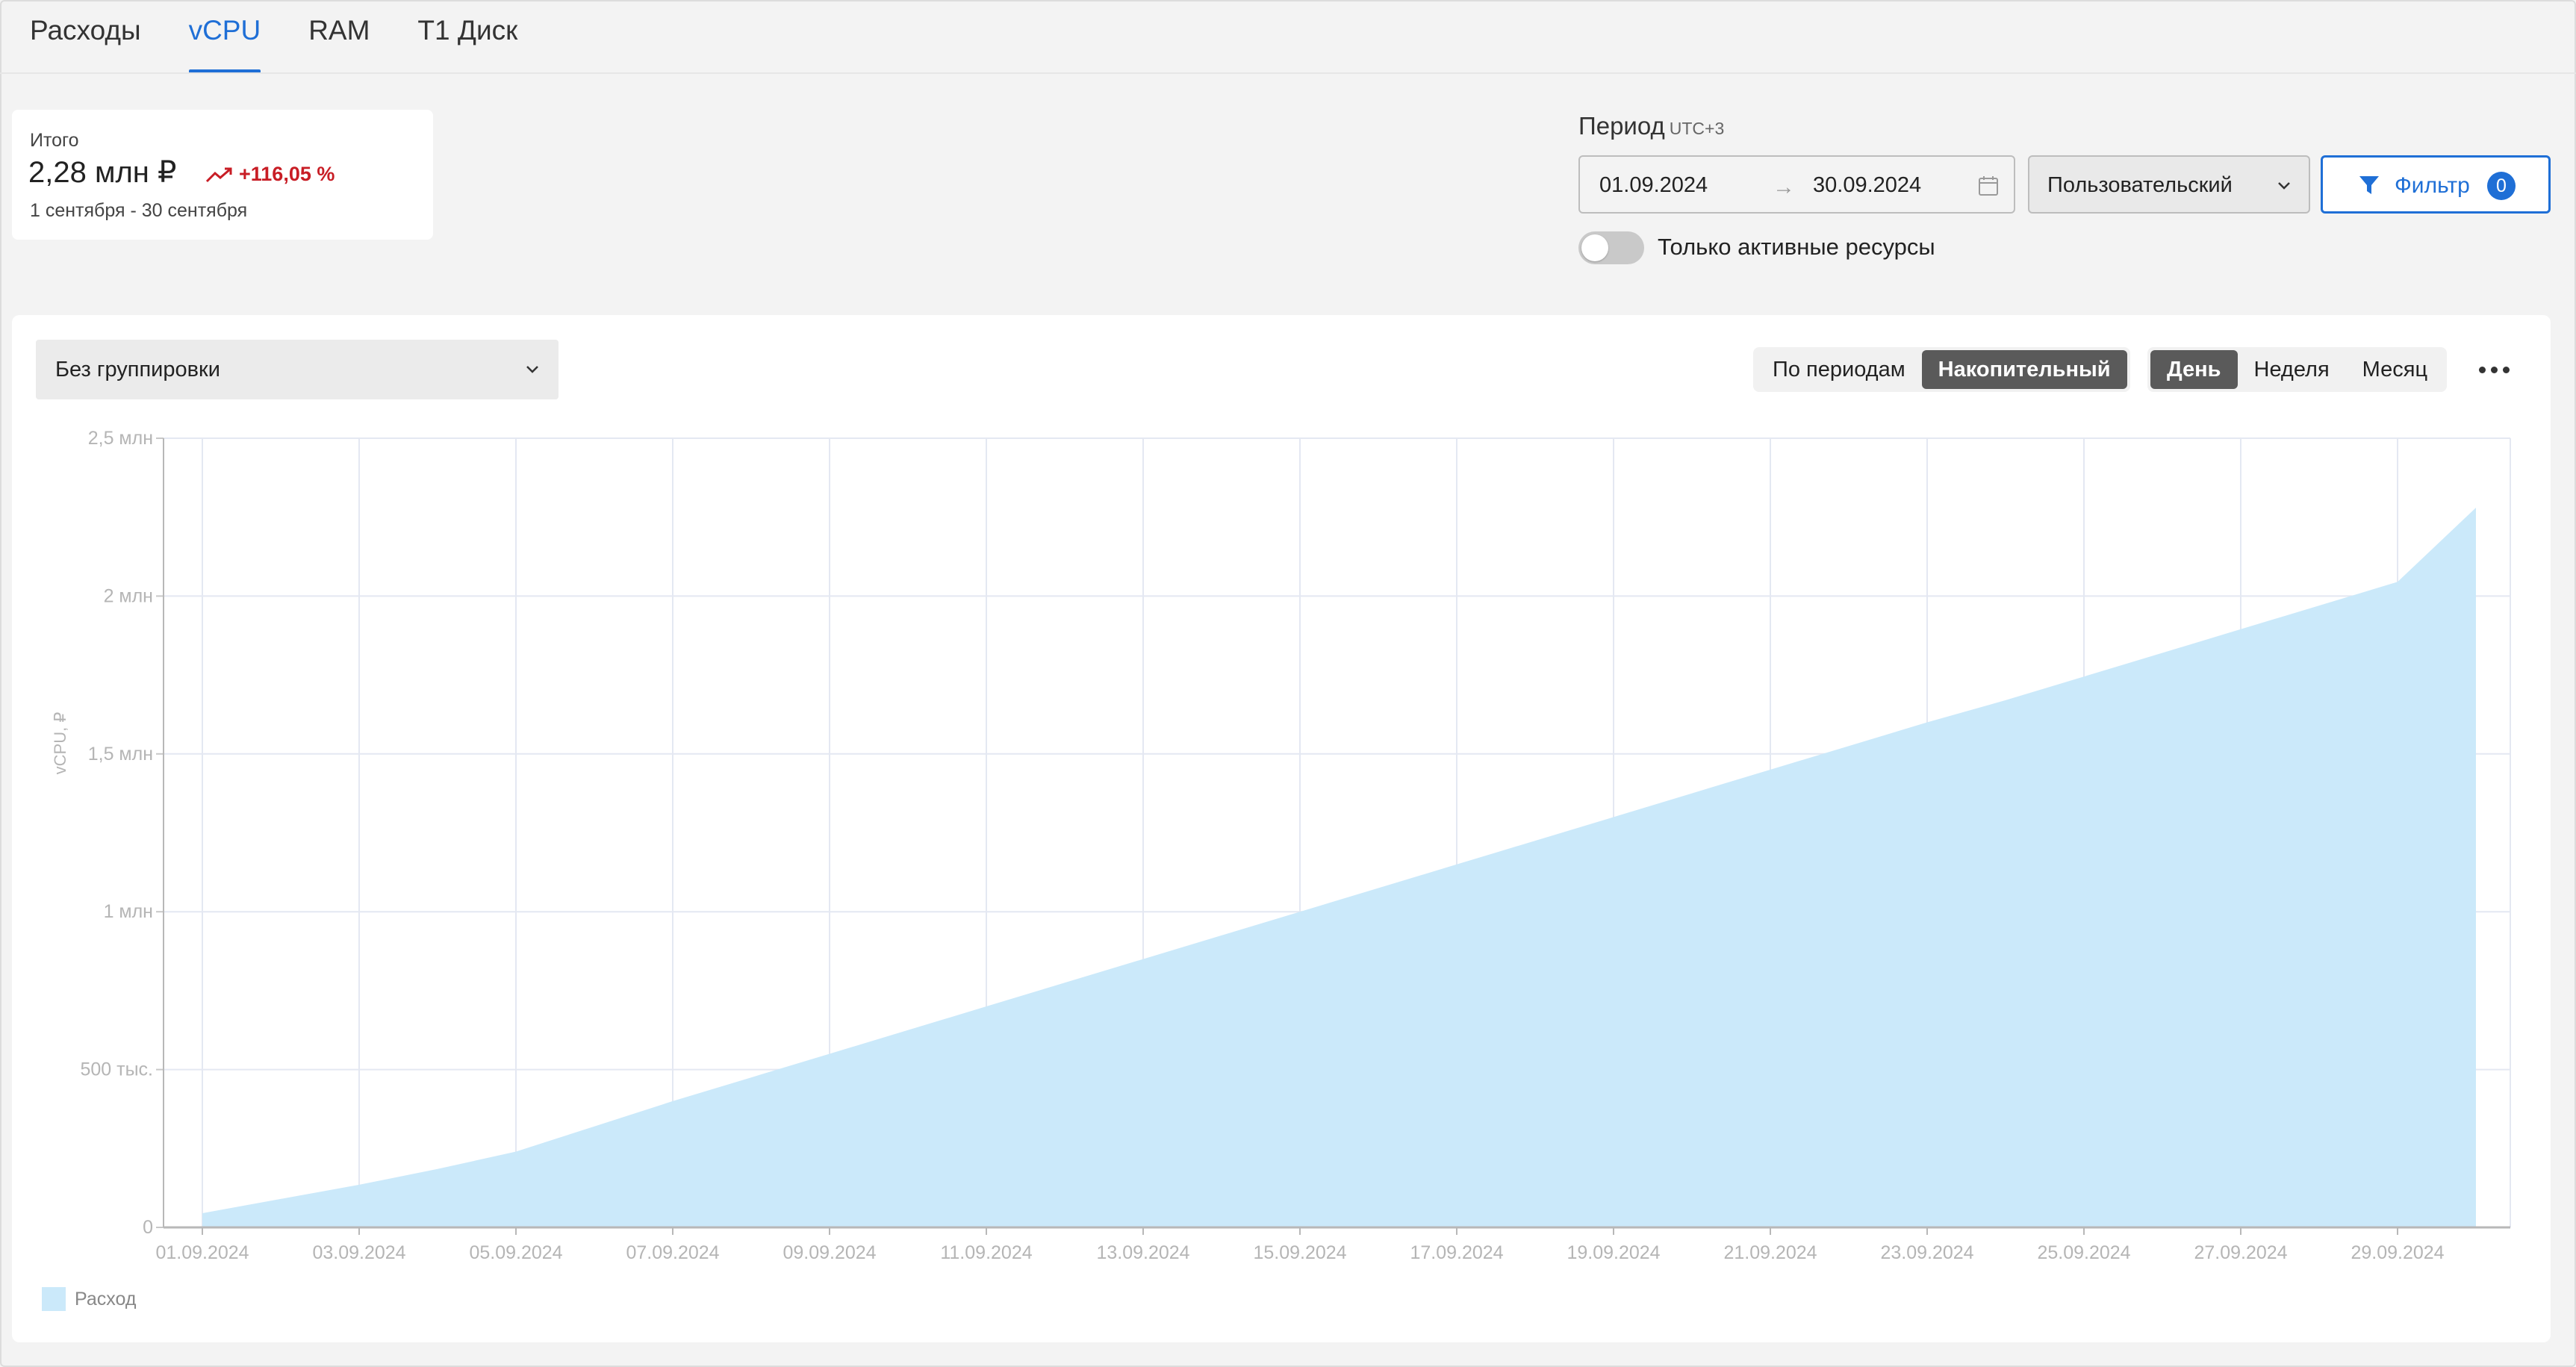 This screenshot has height=1367, width=2576. What do you see at coordinates (128, 911) in the screenshot?
I see `y-tick-label: 1 млн` at bounding box center [128, 911].